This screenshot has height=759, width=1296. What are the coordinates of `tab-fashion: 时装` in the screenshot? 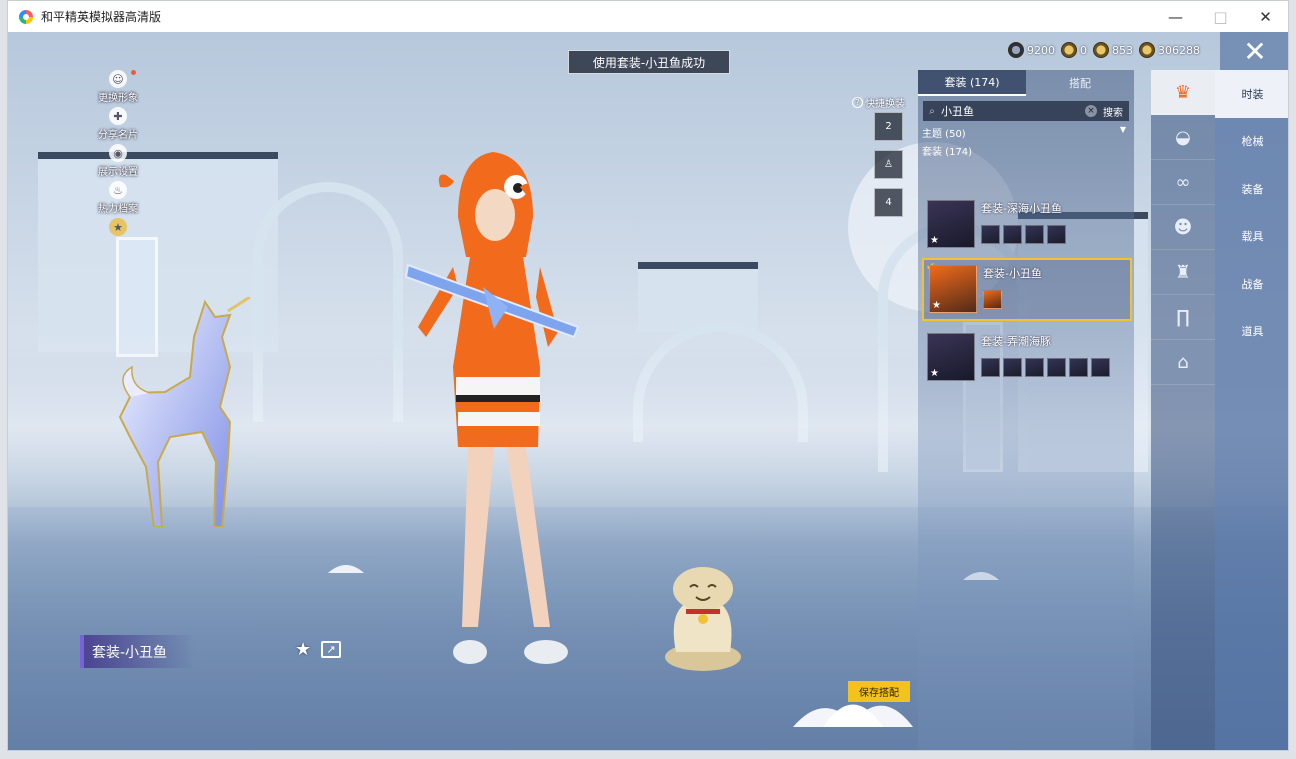 It's located at (1251, 94).